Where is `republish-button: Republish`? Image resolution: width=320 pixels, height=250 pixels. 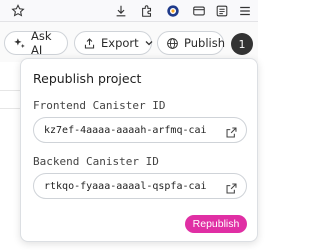
republish-button: Republish is located at coordinates (216, 224).